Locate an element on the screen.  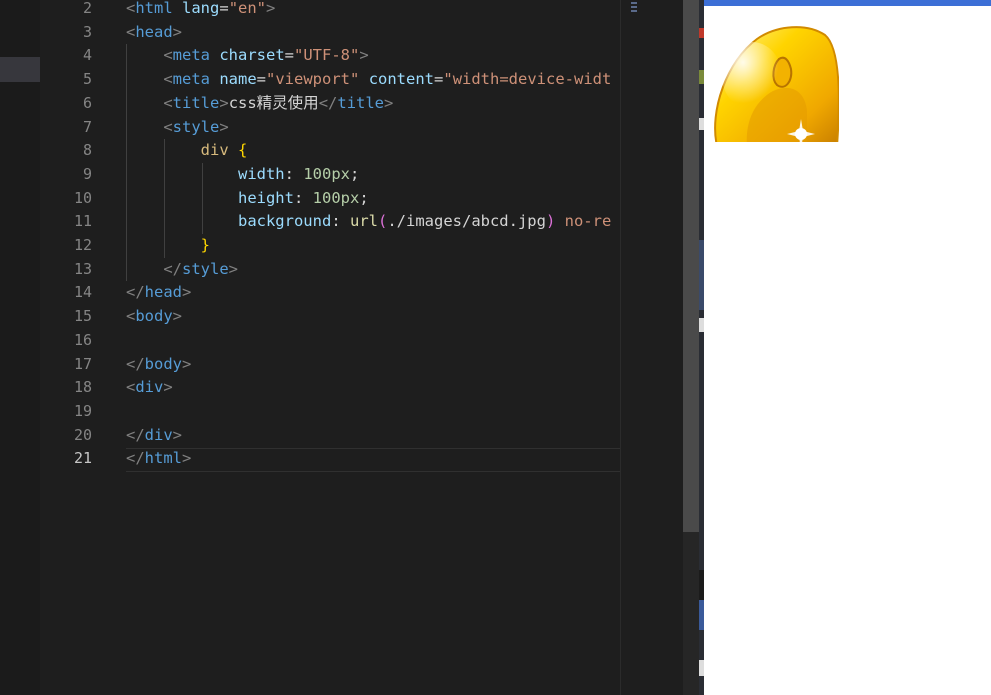
line-number: 3 is located at coordinates (87, 31).